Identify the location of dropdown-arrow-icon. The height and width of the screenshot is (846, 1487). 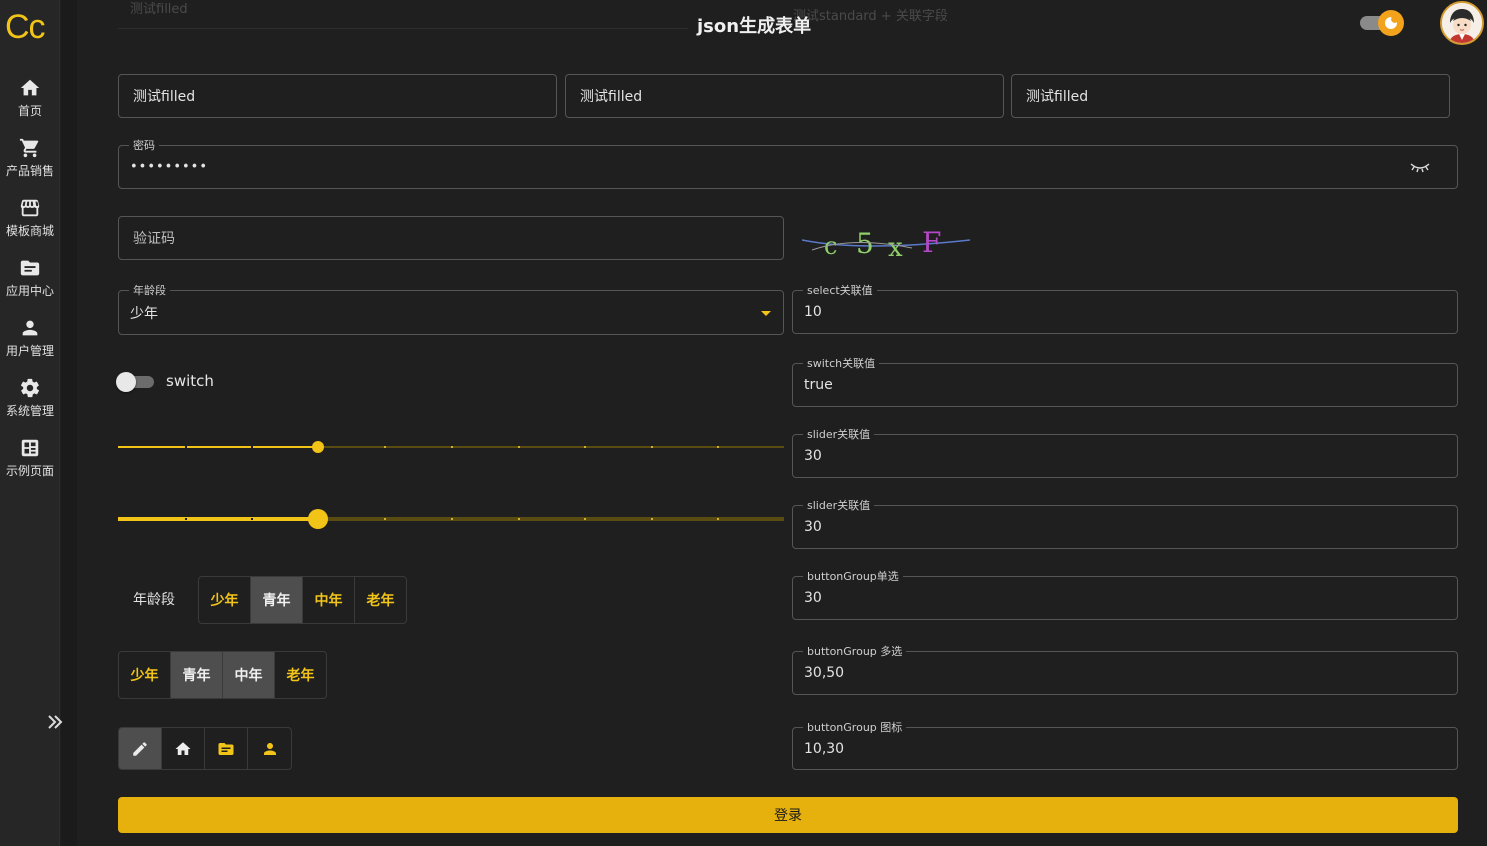
(766, 313).